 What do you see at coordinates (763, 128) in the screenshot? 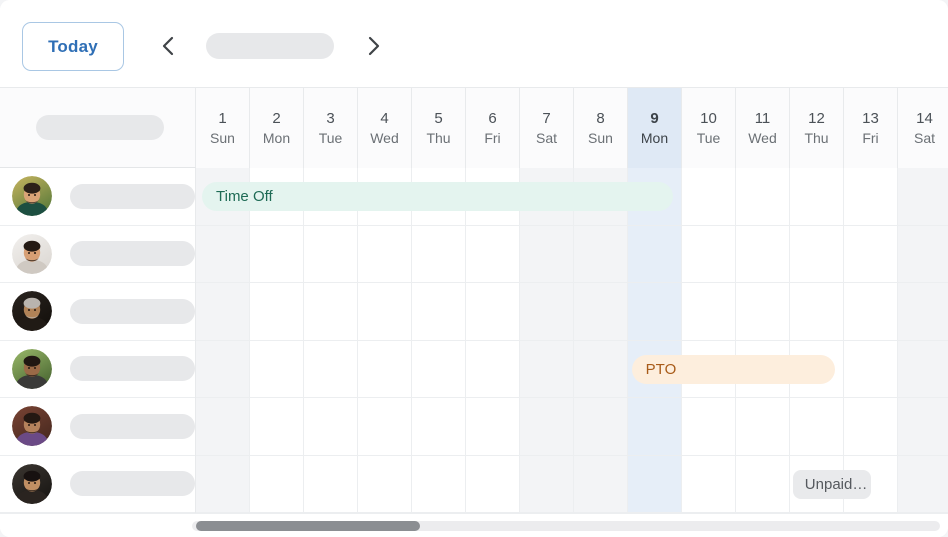
I see `day-header-cell-11: 11 Wed` at bounding box center [763, 128].